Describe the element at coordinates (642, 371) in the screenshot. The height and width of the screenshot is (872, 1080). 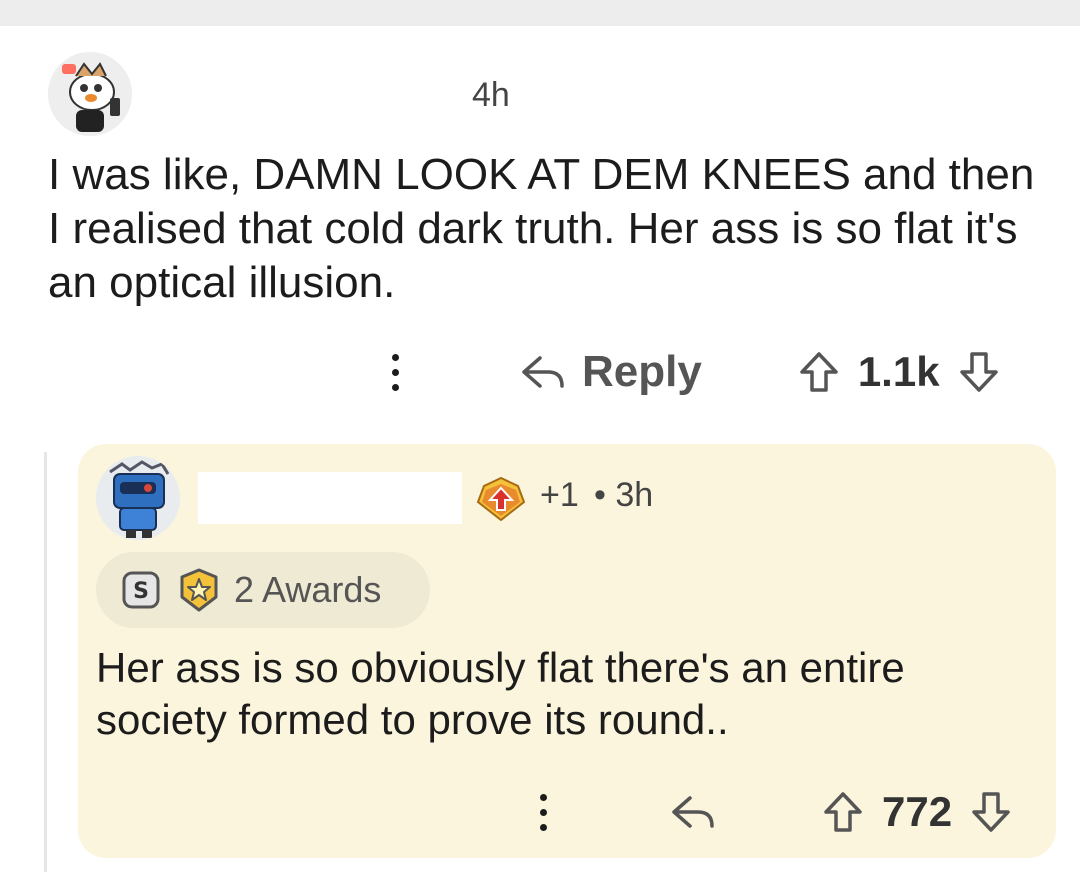
I see `reply-label: Reply` at that location.